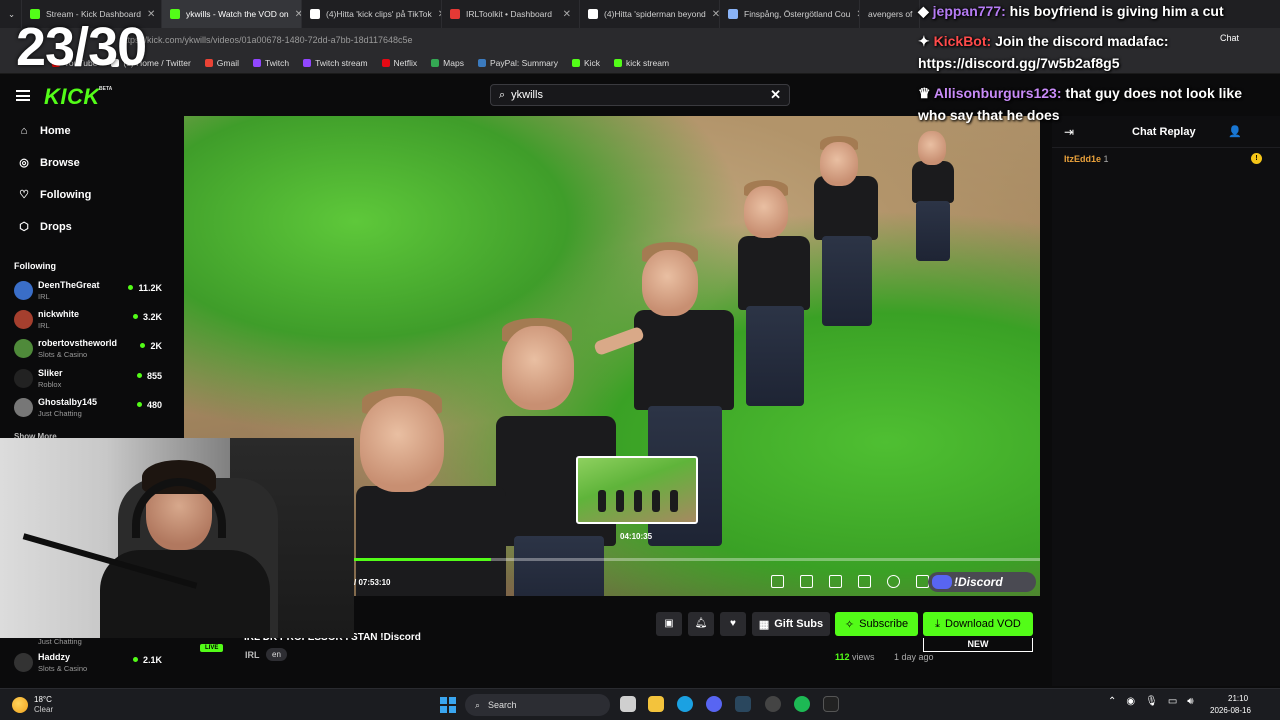 Image resolution: width=1280 pixels, height=720 pixels. I want to click on microphone-icon: 🎙︎, so click(1151, 701).